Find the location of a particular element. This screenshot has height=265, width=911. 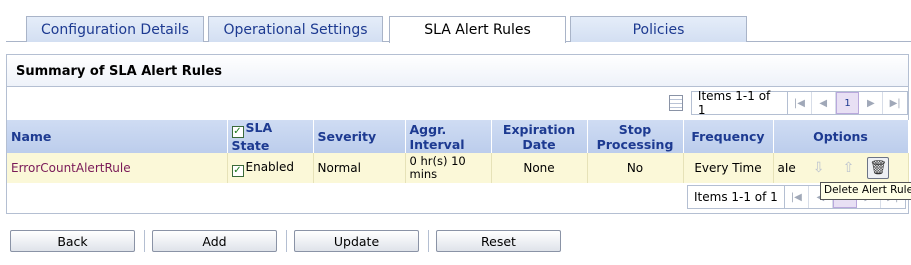

tab-policies: Policies is located at coordinates (658, 29).